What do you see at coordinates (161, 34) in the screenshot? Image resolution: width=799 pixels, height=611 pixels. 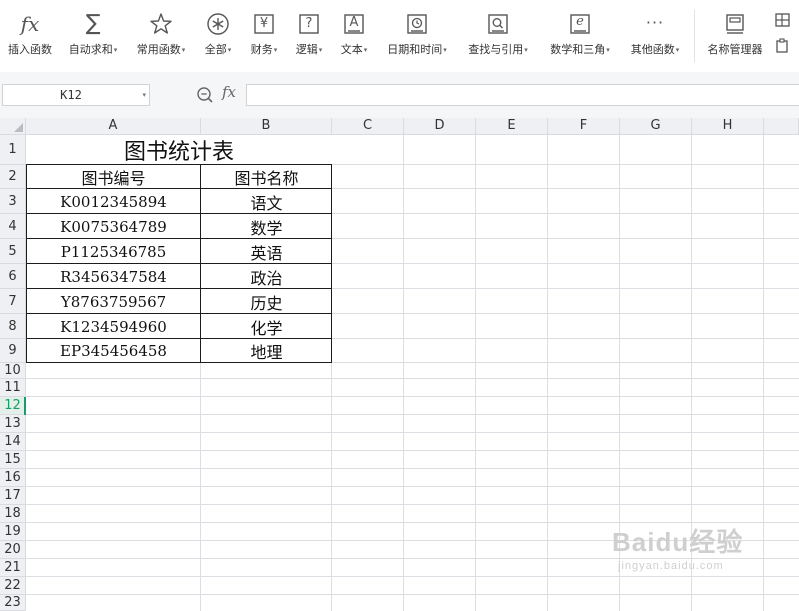 I see `common-functions-button: 常用函数▾` at bounding box center [161, 34].